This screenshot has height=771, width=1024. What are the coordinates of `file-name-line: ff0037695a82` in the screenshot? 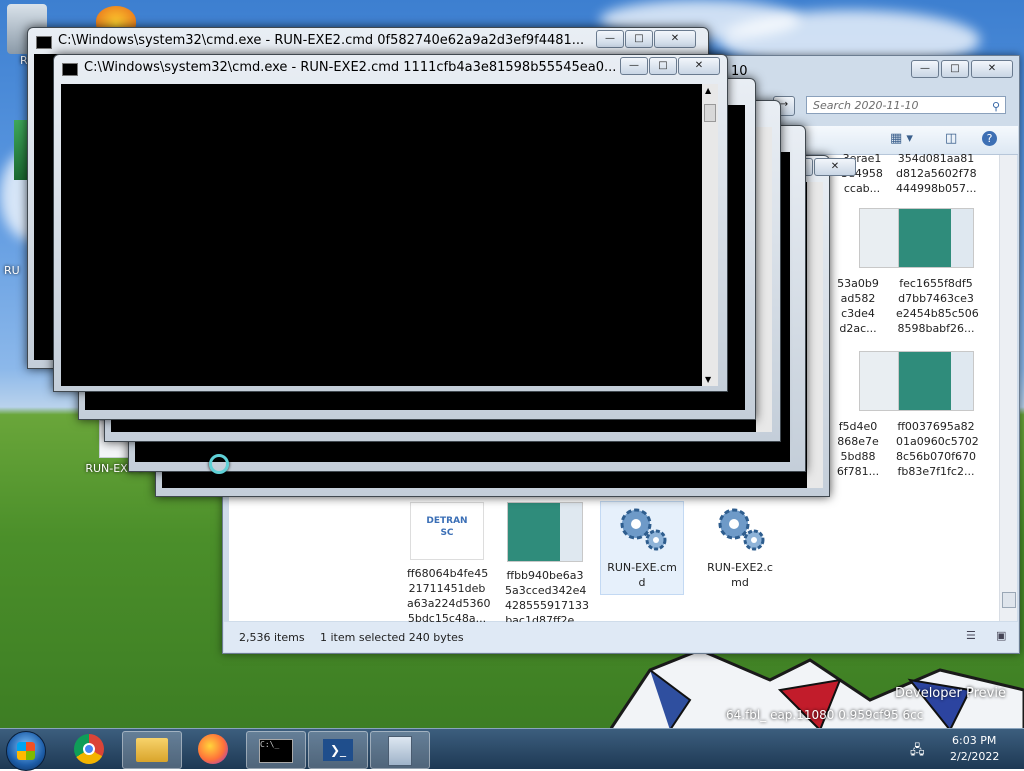 It's located at (936, 426).